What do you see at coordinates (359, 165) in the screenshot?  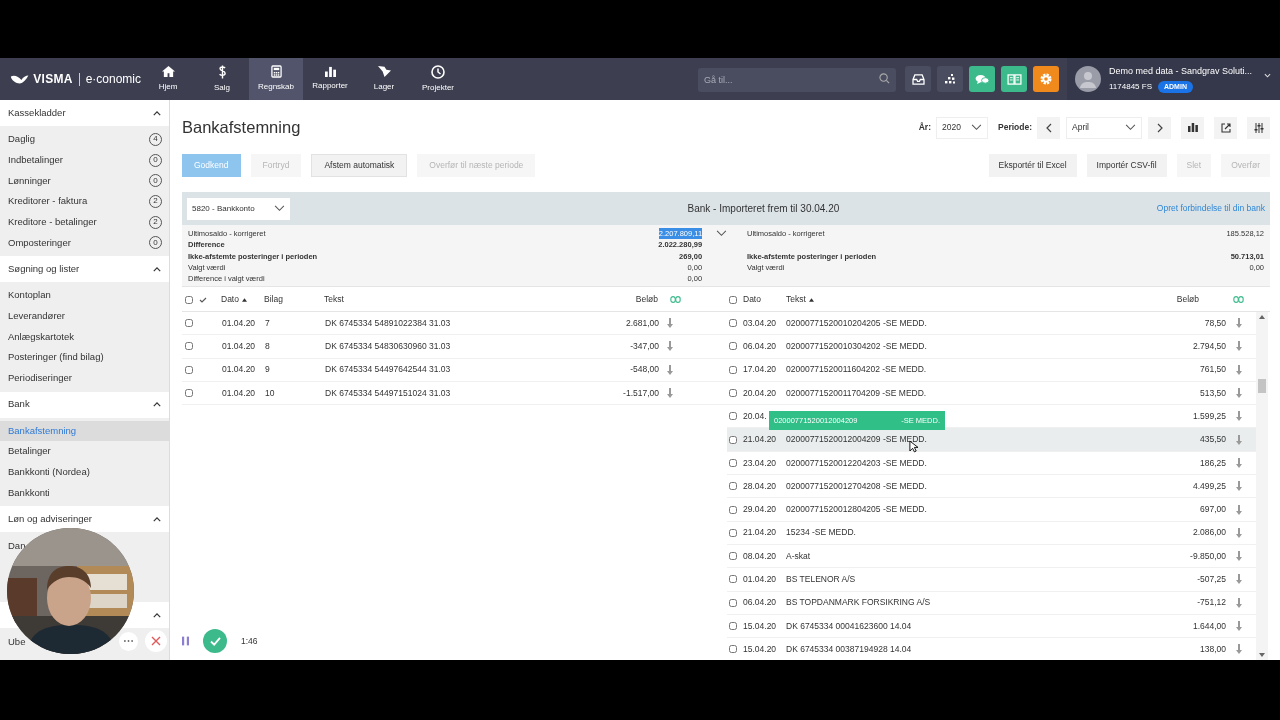 I see `action-button: Afstem automatisk` at bounding box center [359, 165].